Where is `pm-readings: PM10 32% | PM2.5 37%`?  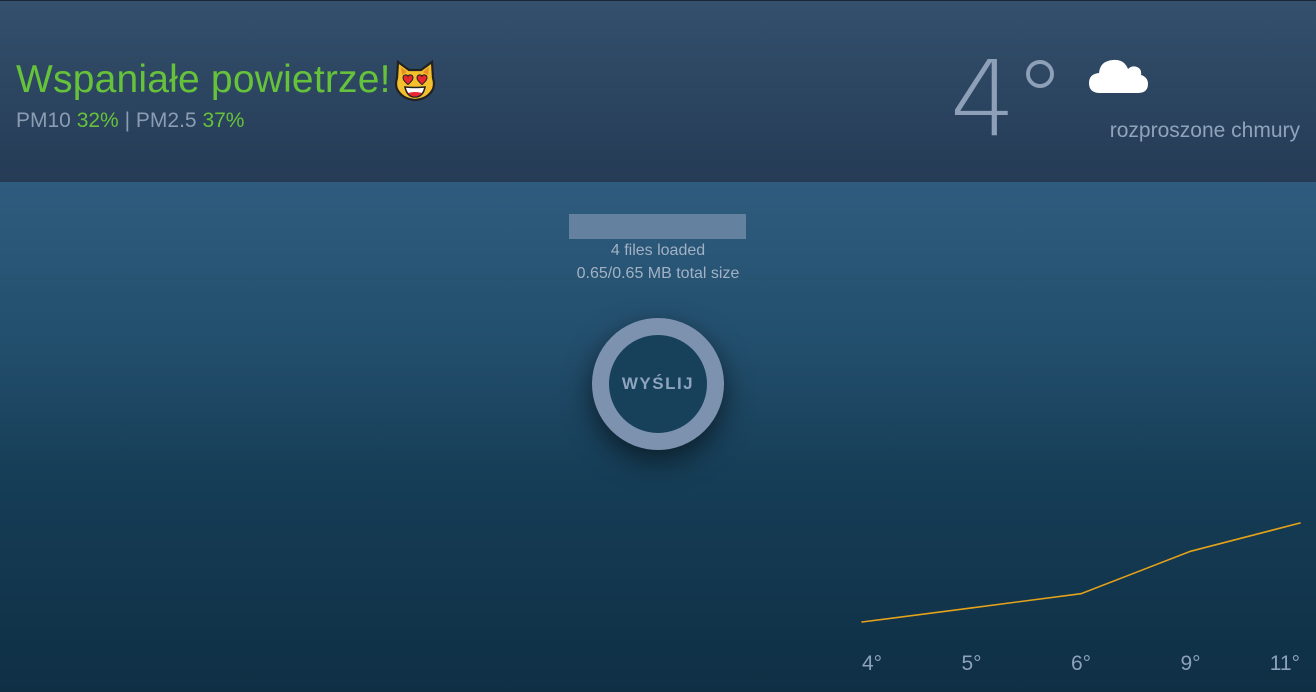
pm-readings: PM10 32% | PM2.5 37% is located at coordinates (130, 121).